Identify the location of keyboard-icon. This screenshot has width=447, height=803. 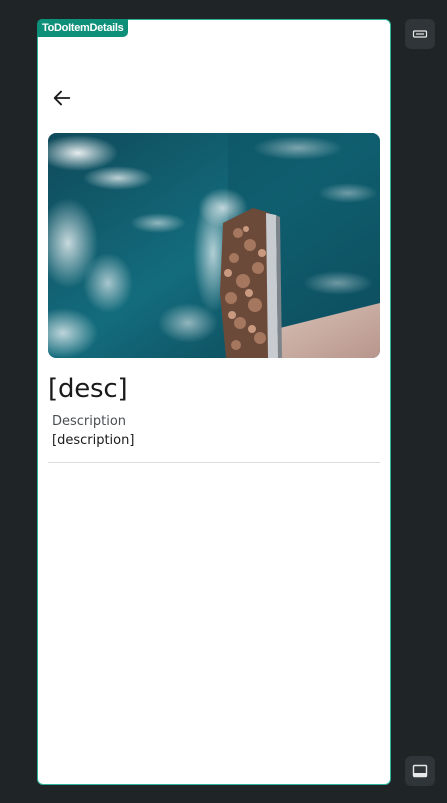
(420, 34).